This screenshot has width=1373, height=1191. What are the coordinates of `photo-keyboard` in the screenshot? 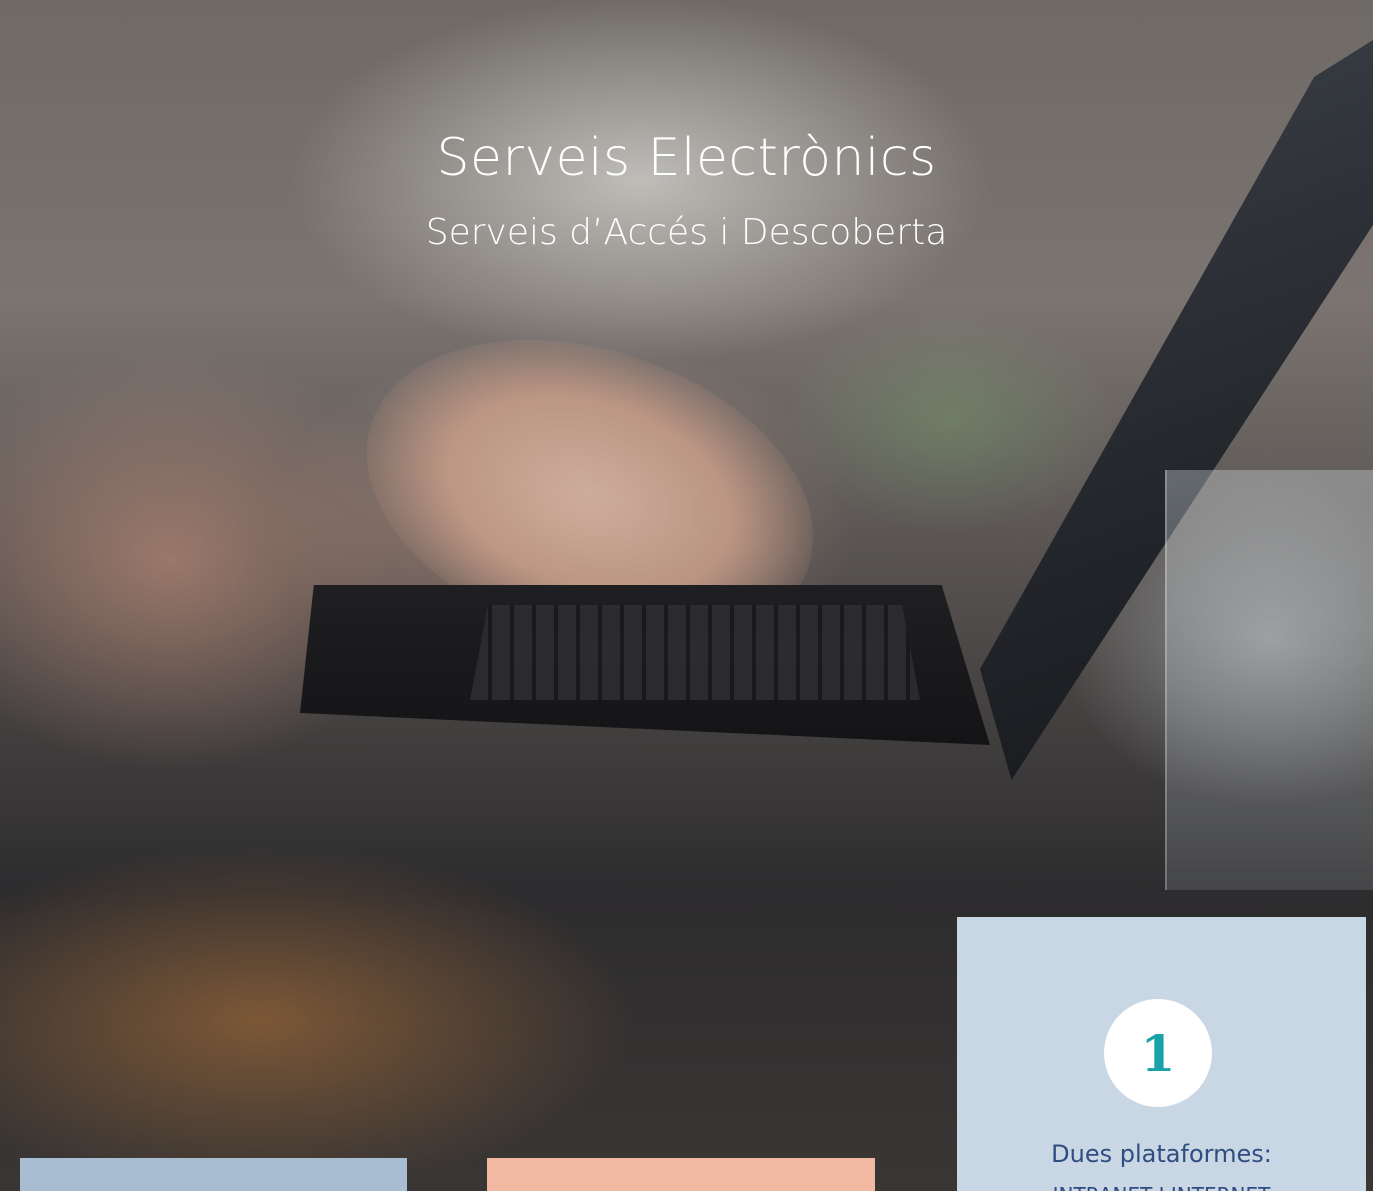 It's located at (695, 652).